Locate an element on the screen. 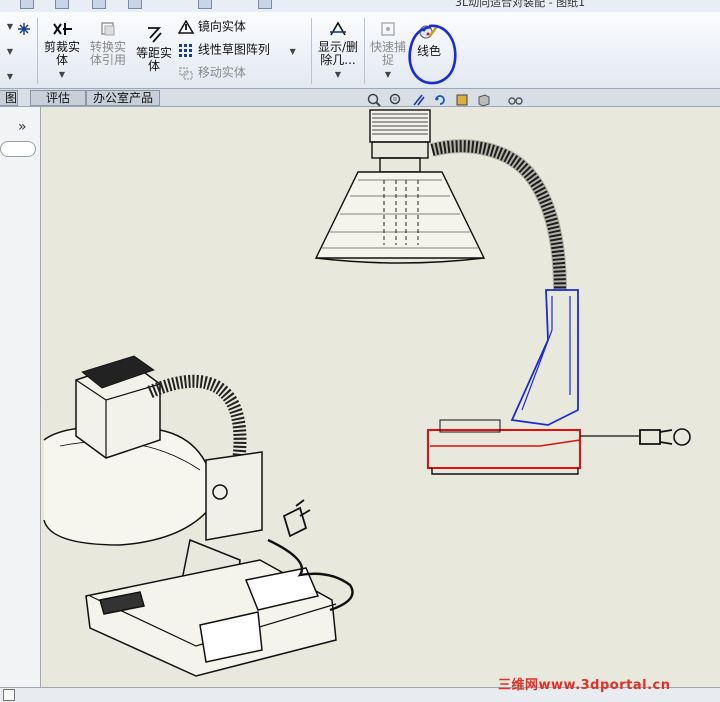 This screenshot has height=702, width=720. ribbon-left-dropdowns: ▼ ▼ ▼ is located at coordinates (10, 51).